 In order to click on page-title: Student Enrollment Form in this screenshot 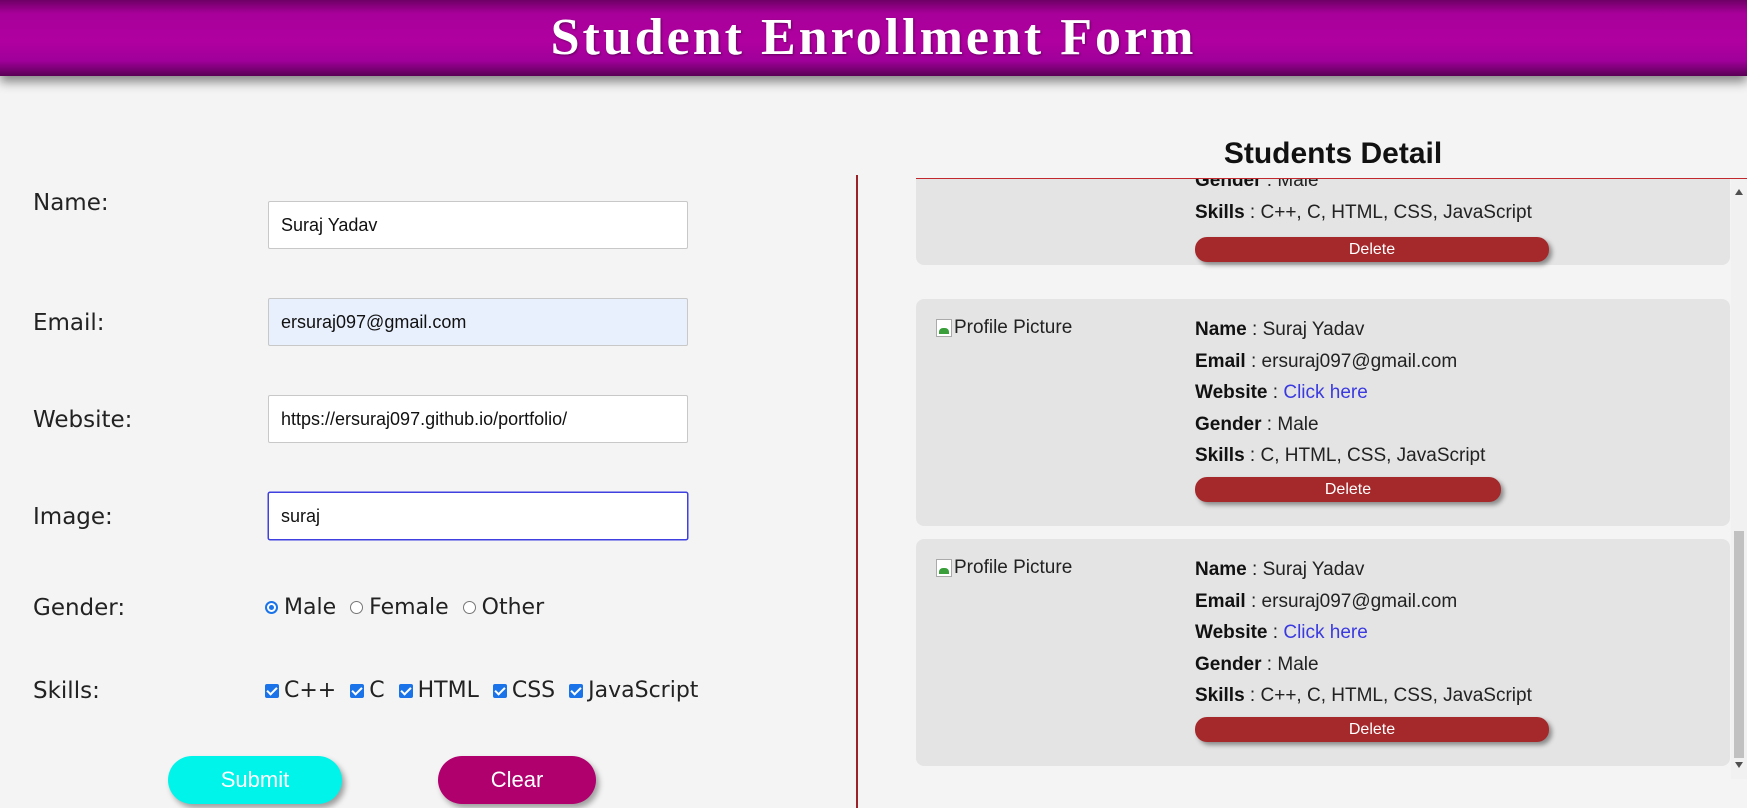, I will do `click(873, 37)`.